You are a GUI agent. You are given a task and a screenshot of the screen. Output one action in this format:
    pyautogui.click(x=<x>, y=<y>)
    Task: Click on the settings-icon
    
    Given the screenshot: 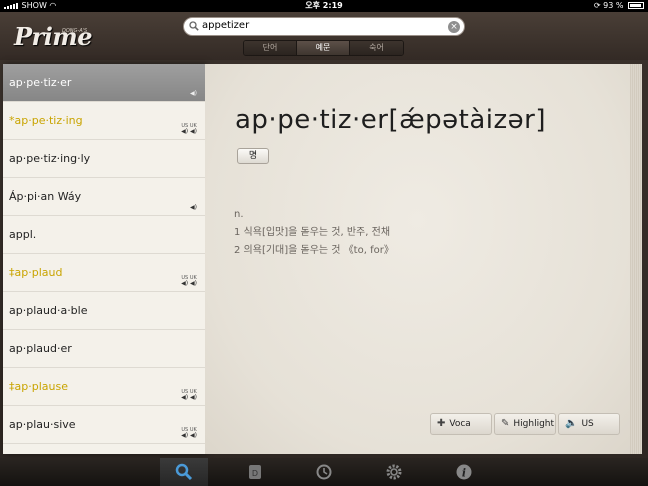 What is the action you would take?
    pyautogui.click(x=394, y=472)
    